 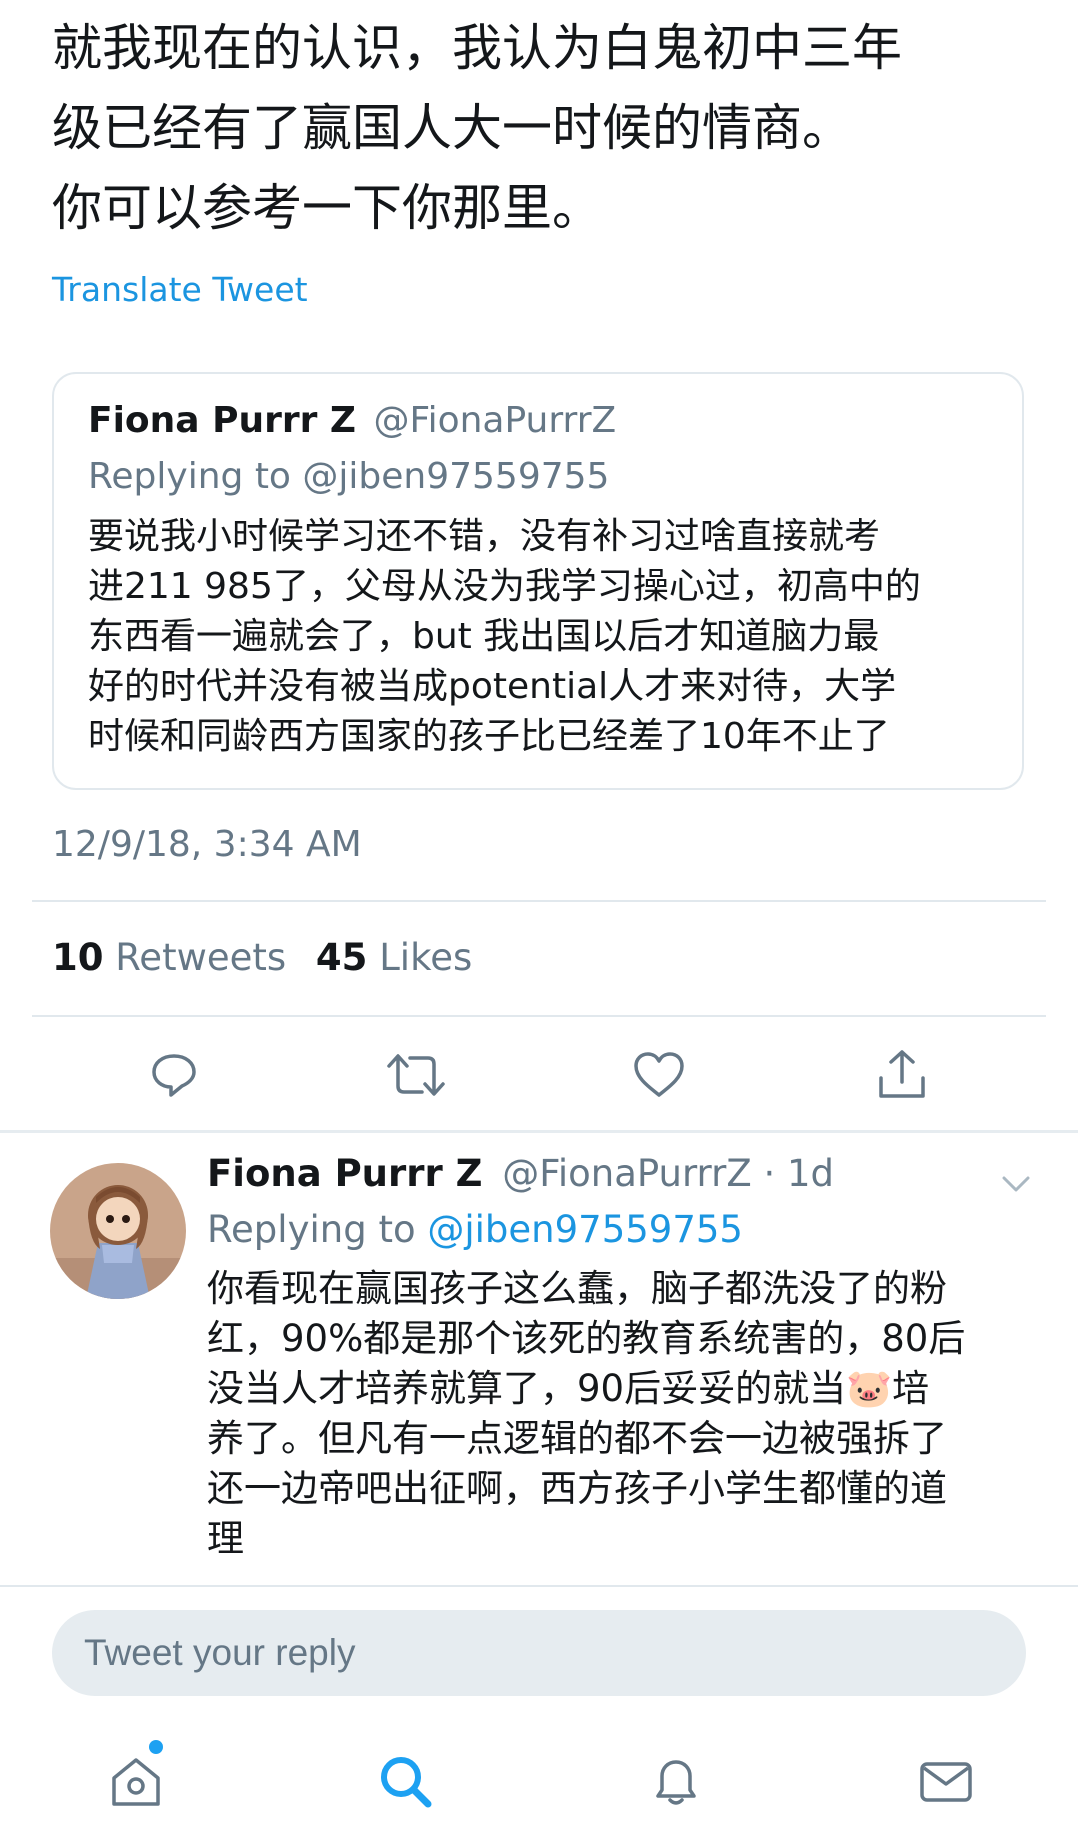 What do you see at coordinates (207, 844) in the screenshot?
I see `tweet-timestamp: 12/9/18, 3:34 AM` at bounding box center [207, 844].